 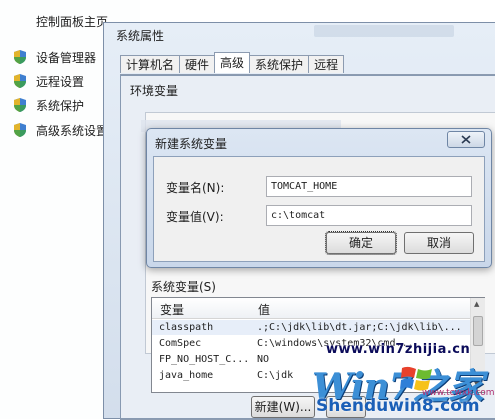 I want to click on control-panel-home-link: 控制面板主页, so click(x=72, y=21).